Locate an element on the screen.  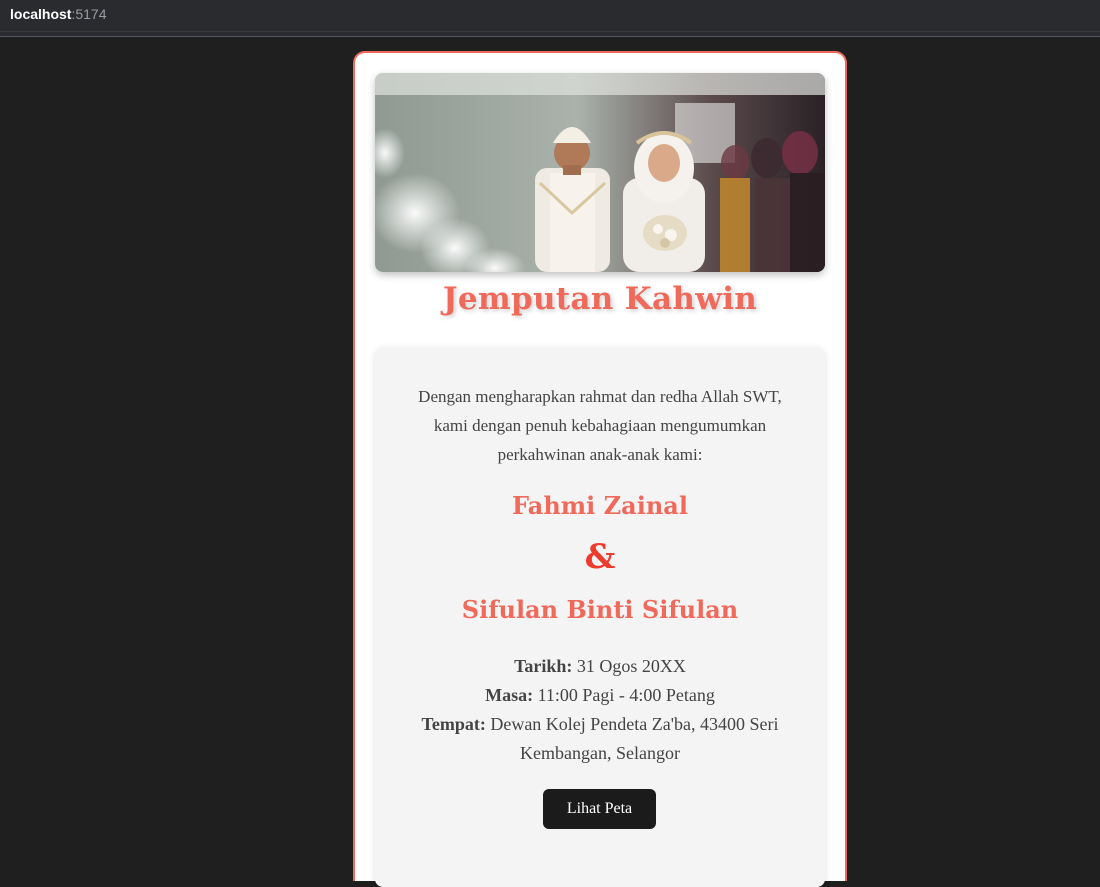
url-text: localhost:5174 is located at coordinates (58, 14).